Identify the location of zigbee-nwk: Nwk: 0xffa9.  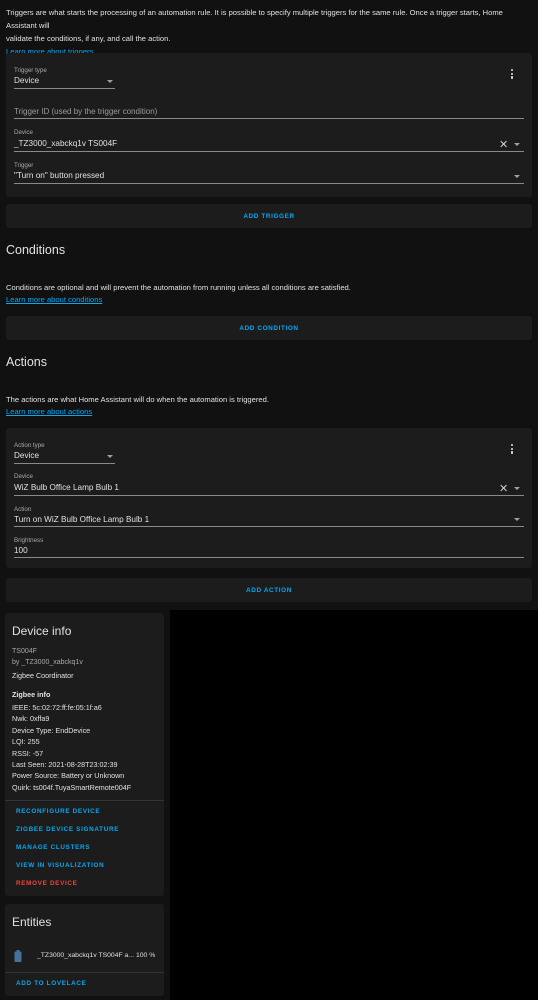
(31, 719).